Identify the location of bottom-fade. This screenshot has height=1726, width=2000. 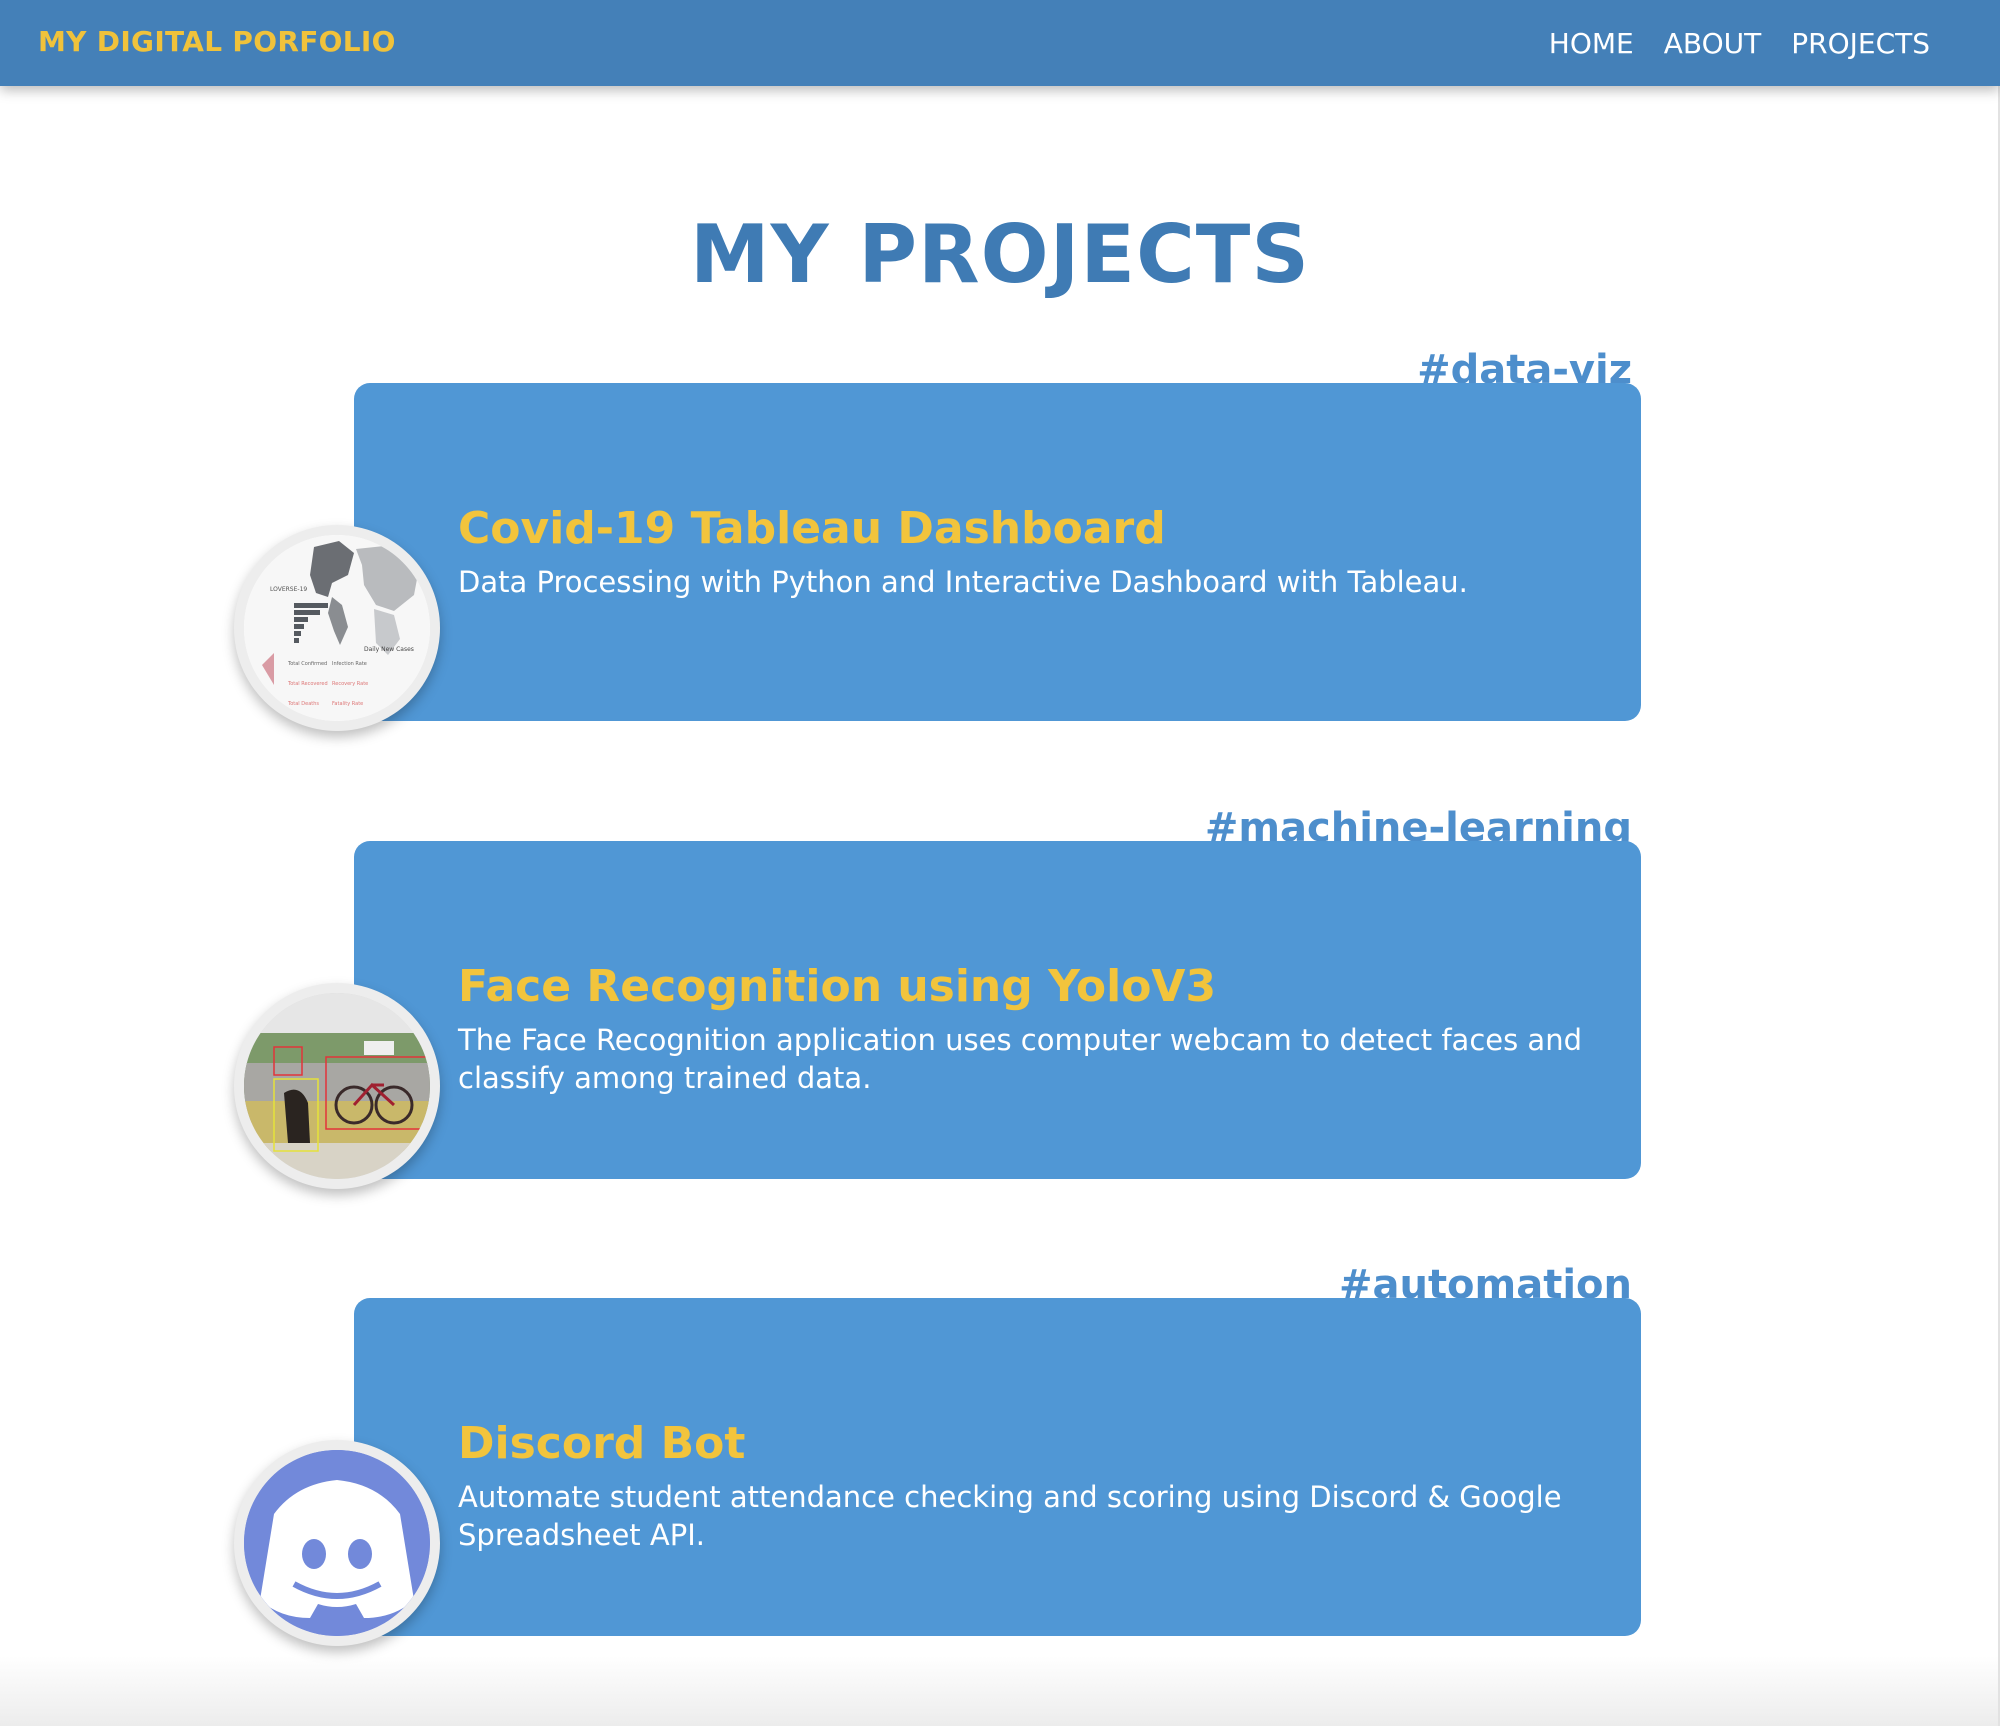
(1000, 1691).